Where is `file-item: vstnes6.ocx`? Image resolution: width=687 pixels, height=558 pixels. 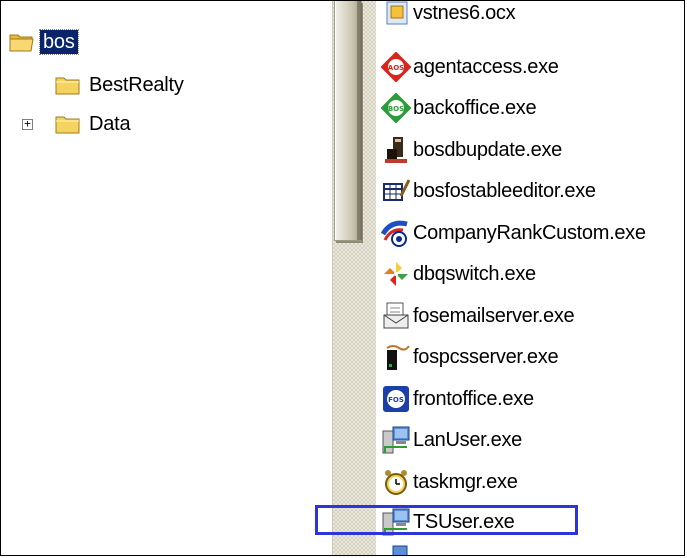 file-item: vstnes6.ocx is located at coordinates (448, 16).